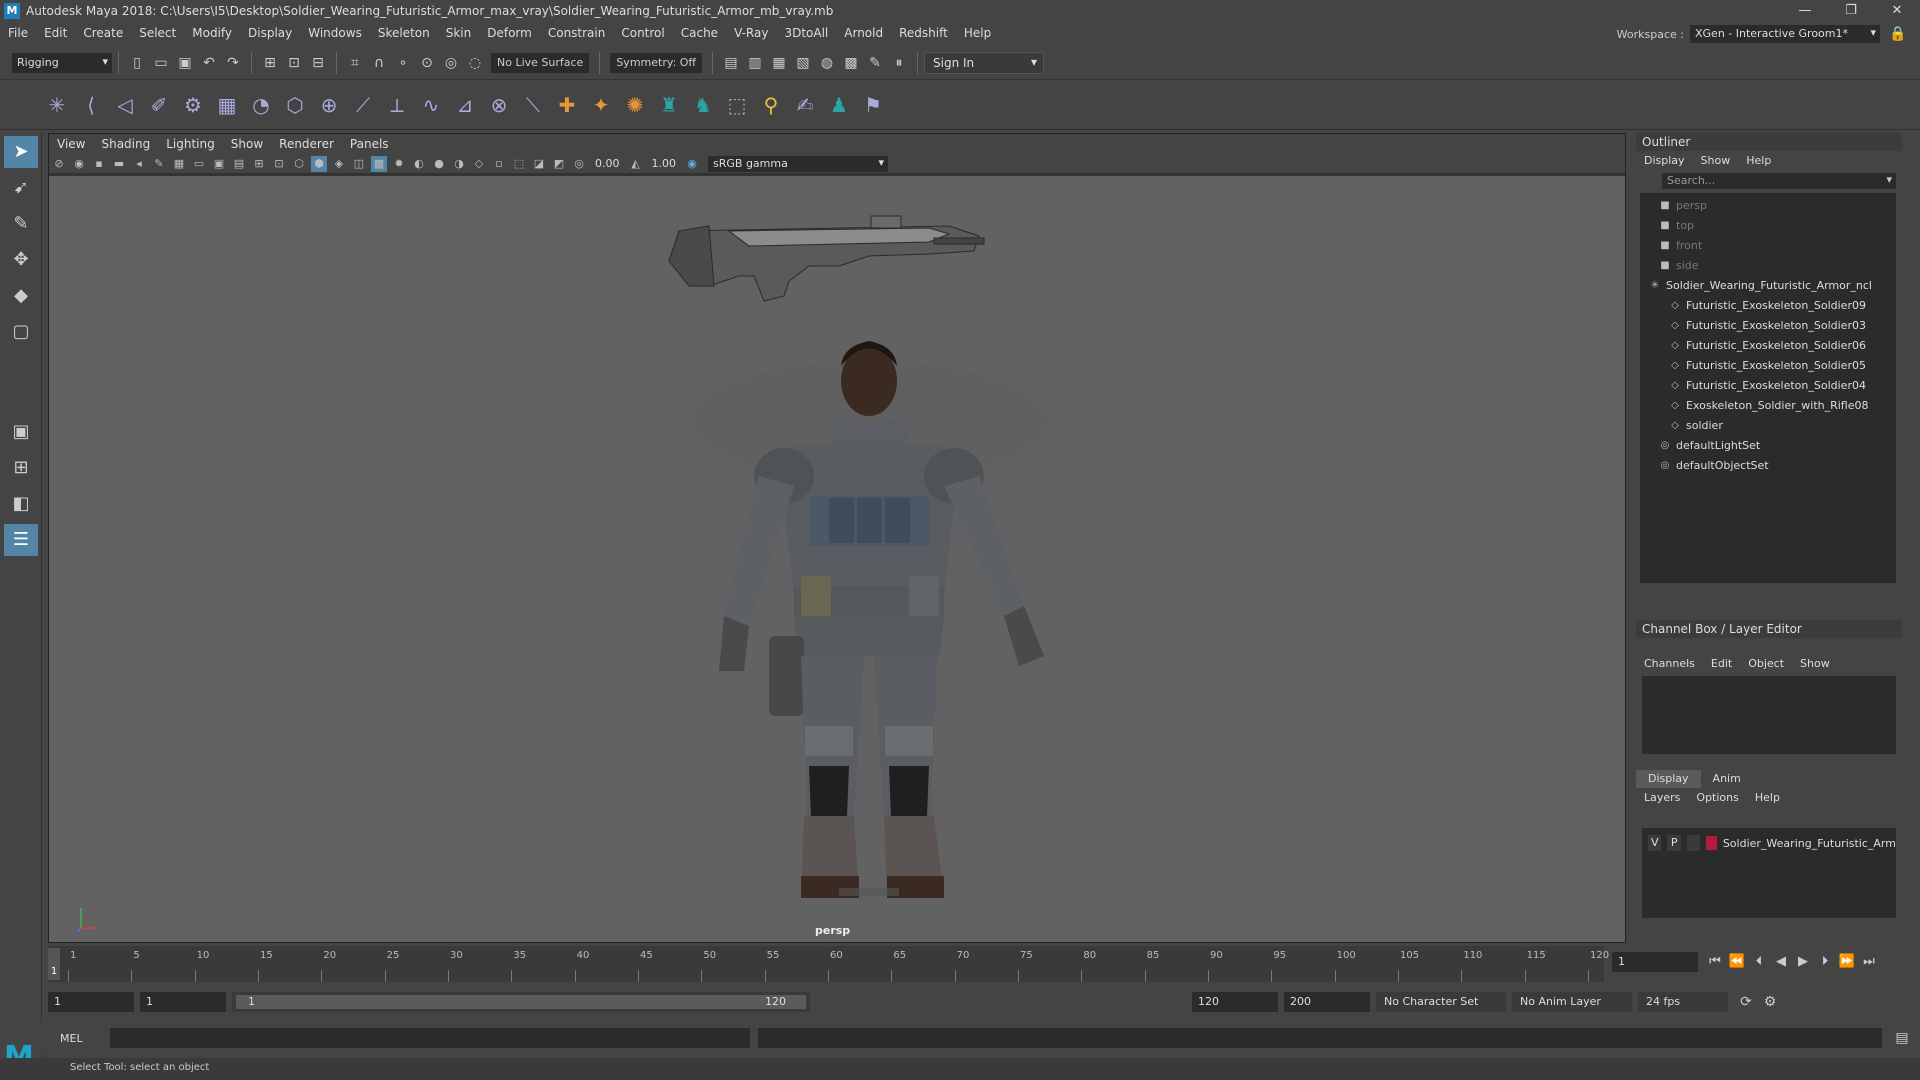  What do you see at coordinates (1767, 797) in the screenshot?
I see `layer-menu-help: Help` at bounding box center [1767, 797].